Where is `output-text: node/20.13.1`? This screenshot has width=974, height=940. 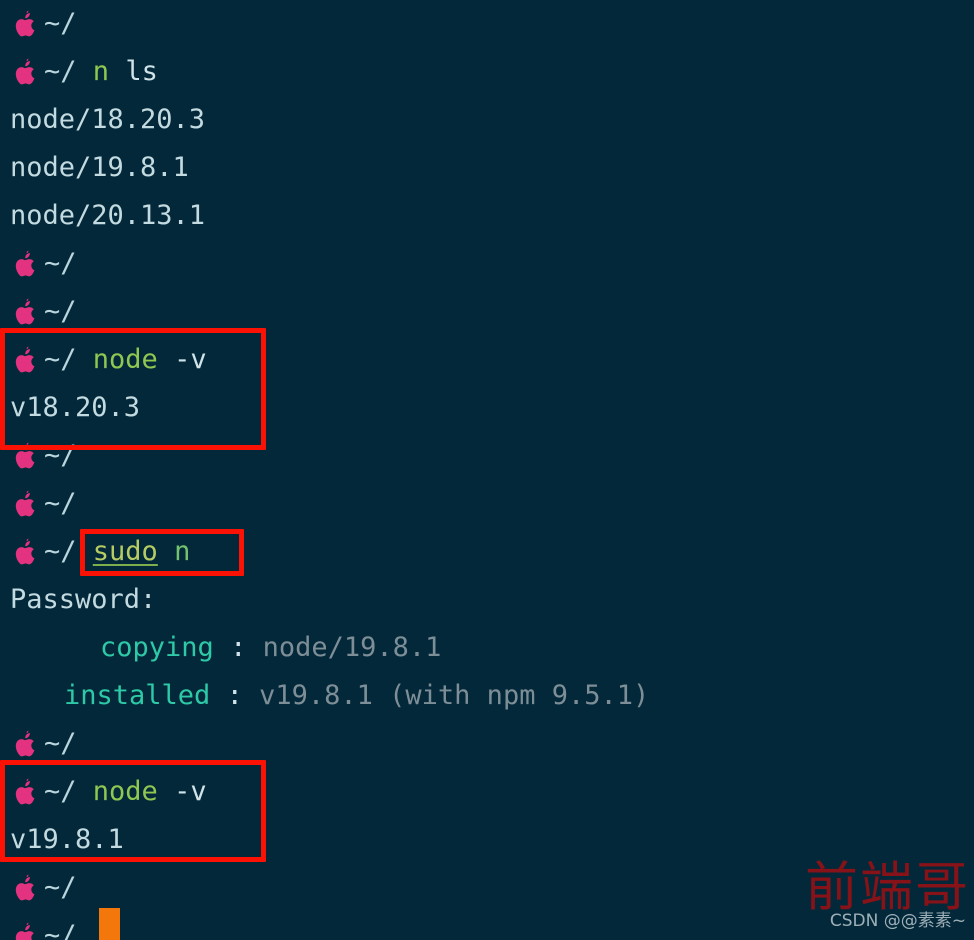
output-text: node/20.13.1 is located at coordinates (108, 215).